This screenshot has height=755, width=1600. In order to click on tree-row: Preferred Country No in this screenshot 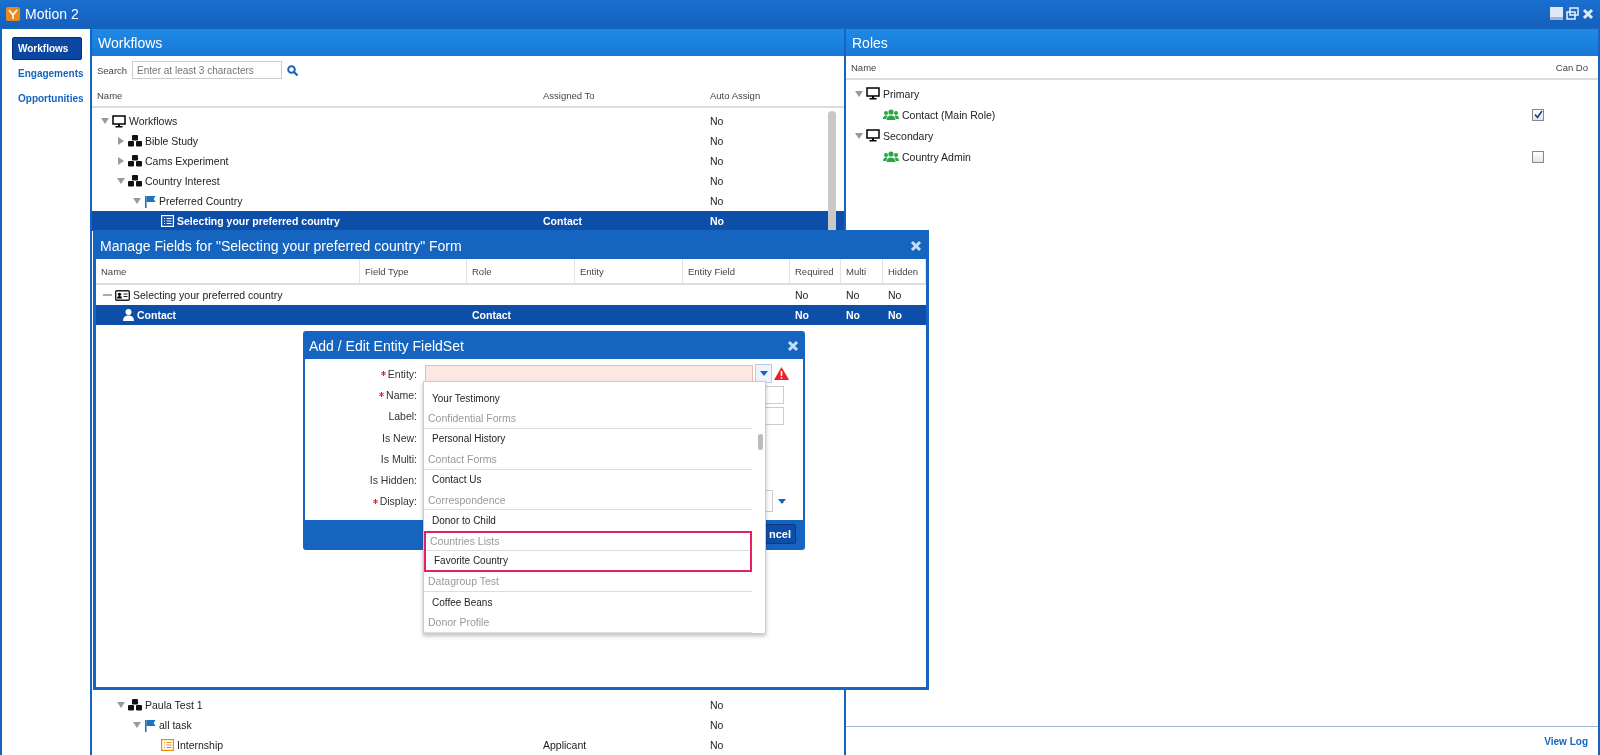, I will do `click(468, 201)`.